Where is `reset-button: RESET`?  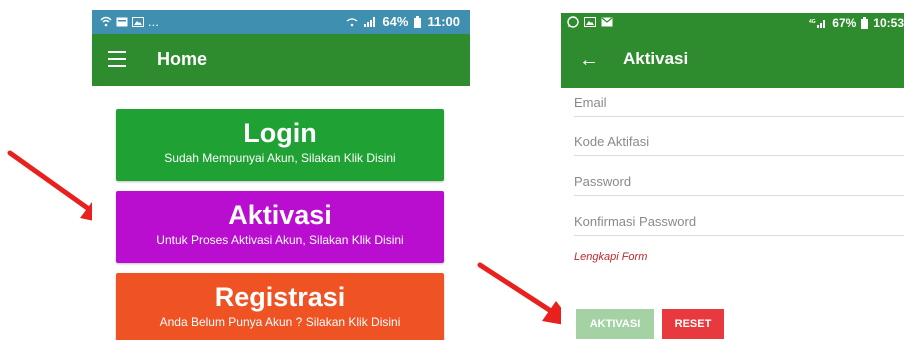 reset-button: RESET is located at coordinates (693, 324).